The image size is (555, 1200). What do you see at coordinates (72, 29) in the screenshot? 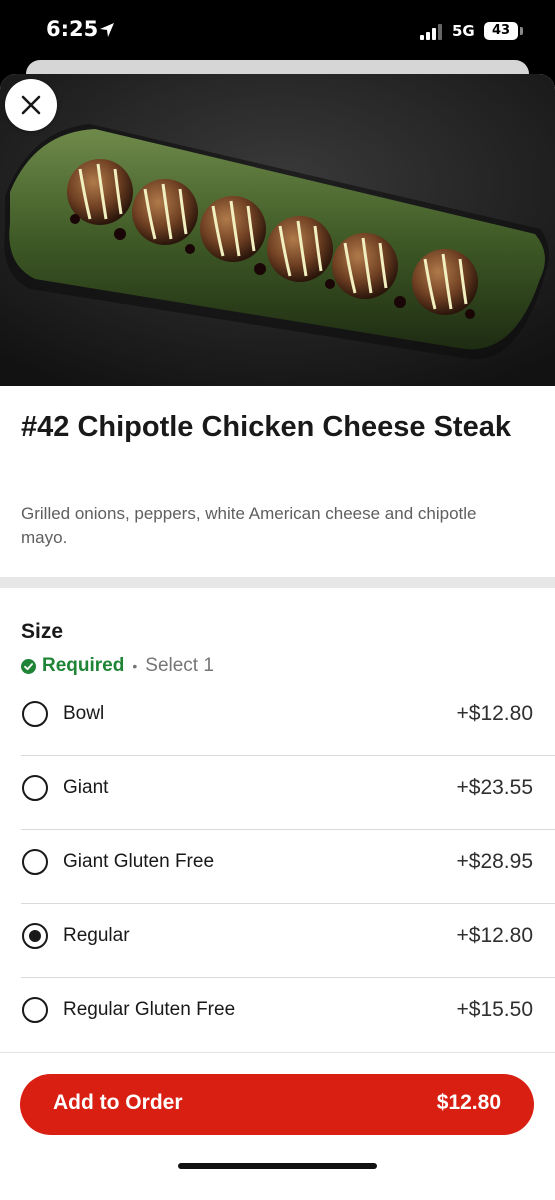
I see `status-time: 6:25` at bounding box center [72, 29].